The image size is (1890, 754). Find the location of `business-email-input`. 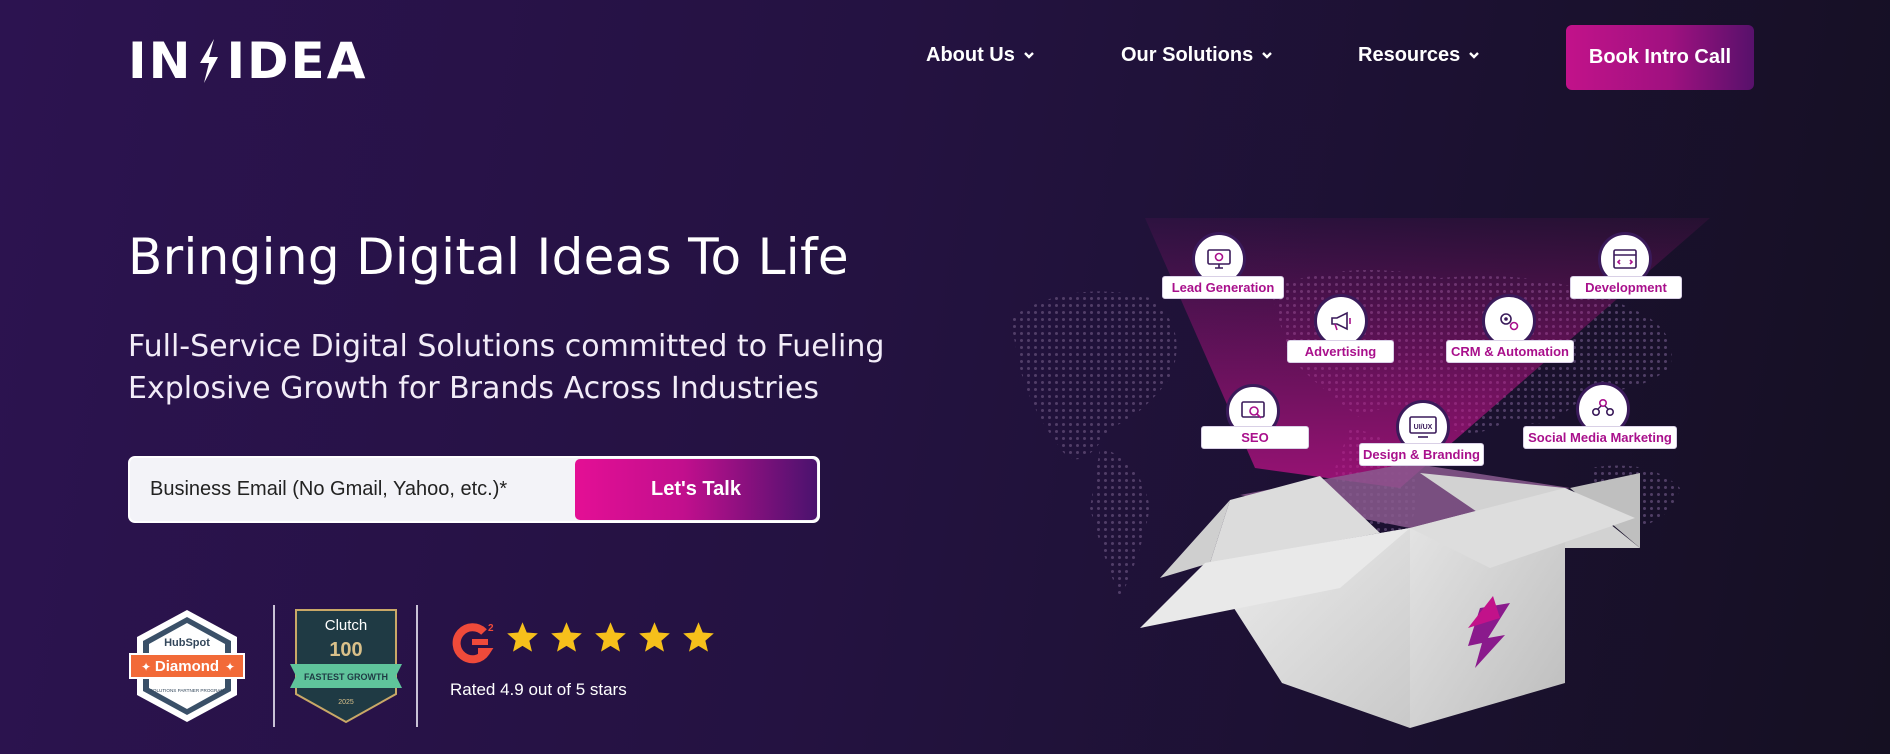

business-email-input is located at coordinates (352, 489).